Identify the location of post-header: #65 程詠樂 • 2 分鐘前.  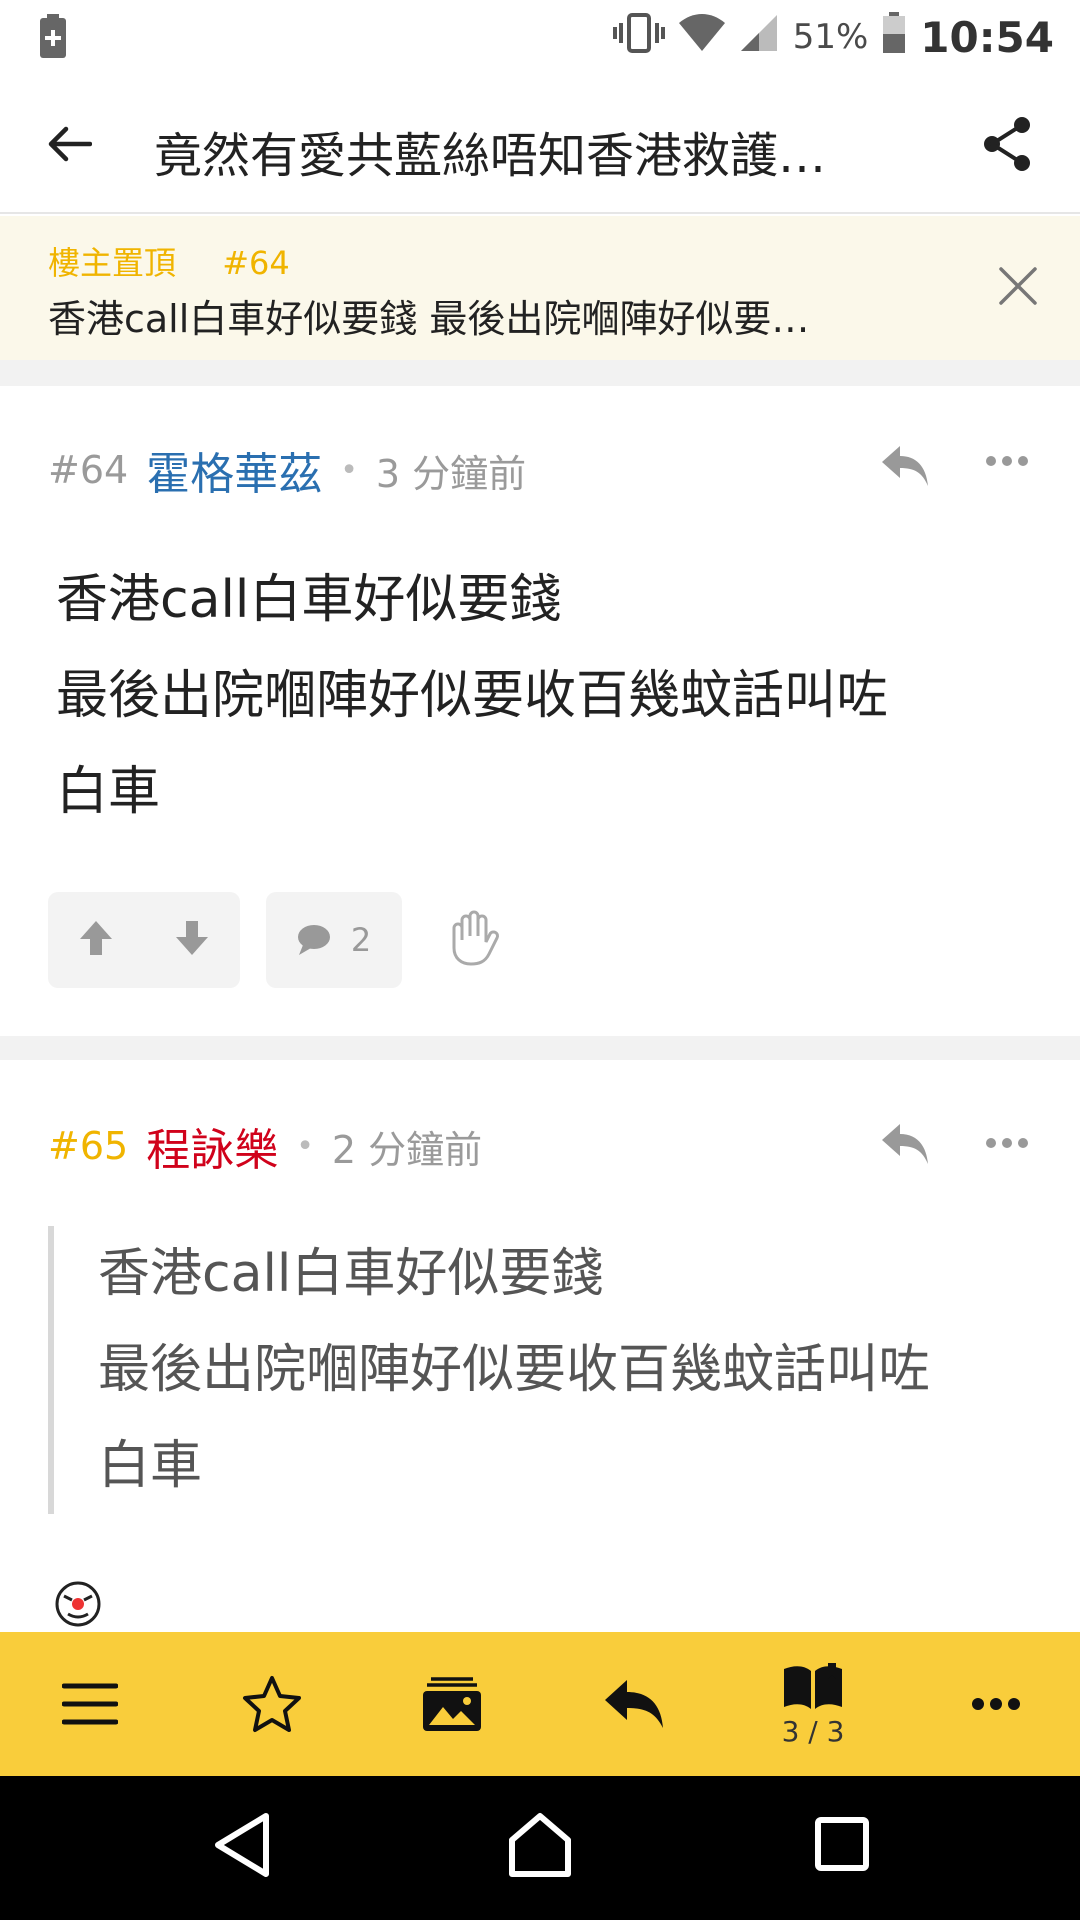
(265, 1146).